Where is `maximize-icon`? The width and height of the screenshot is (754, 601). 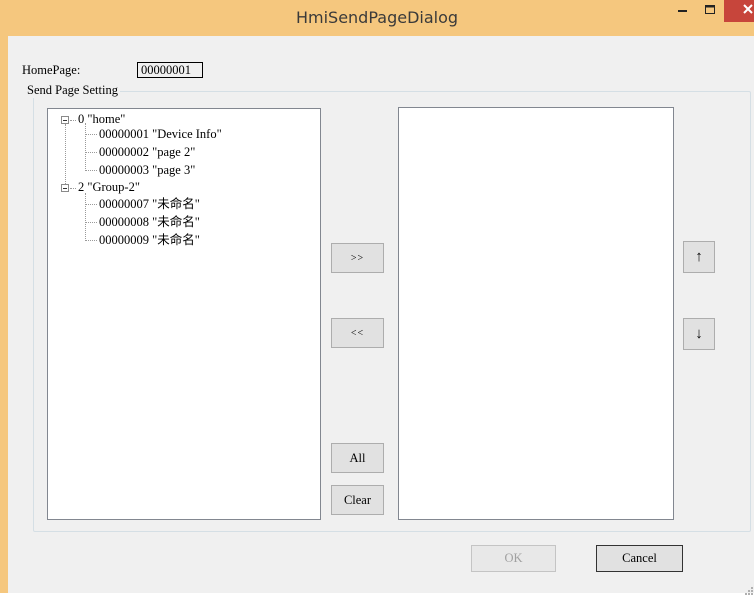
maximize-icon is located at coordinates (710, 11).